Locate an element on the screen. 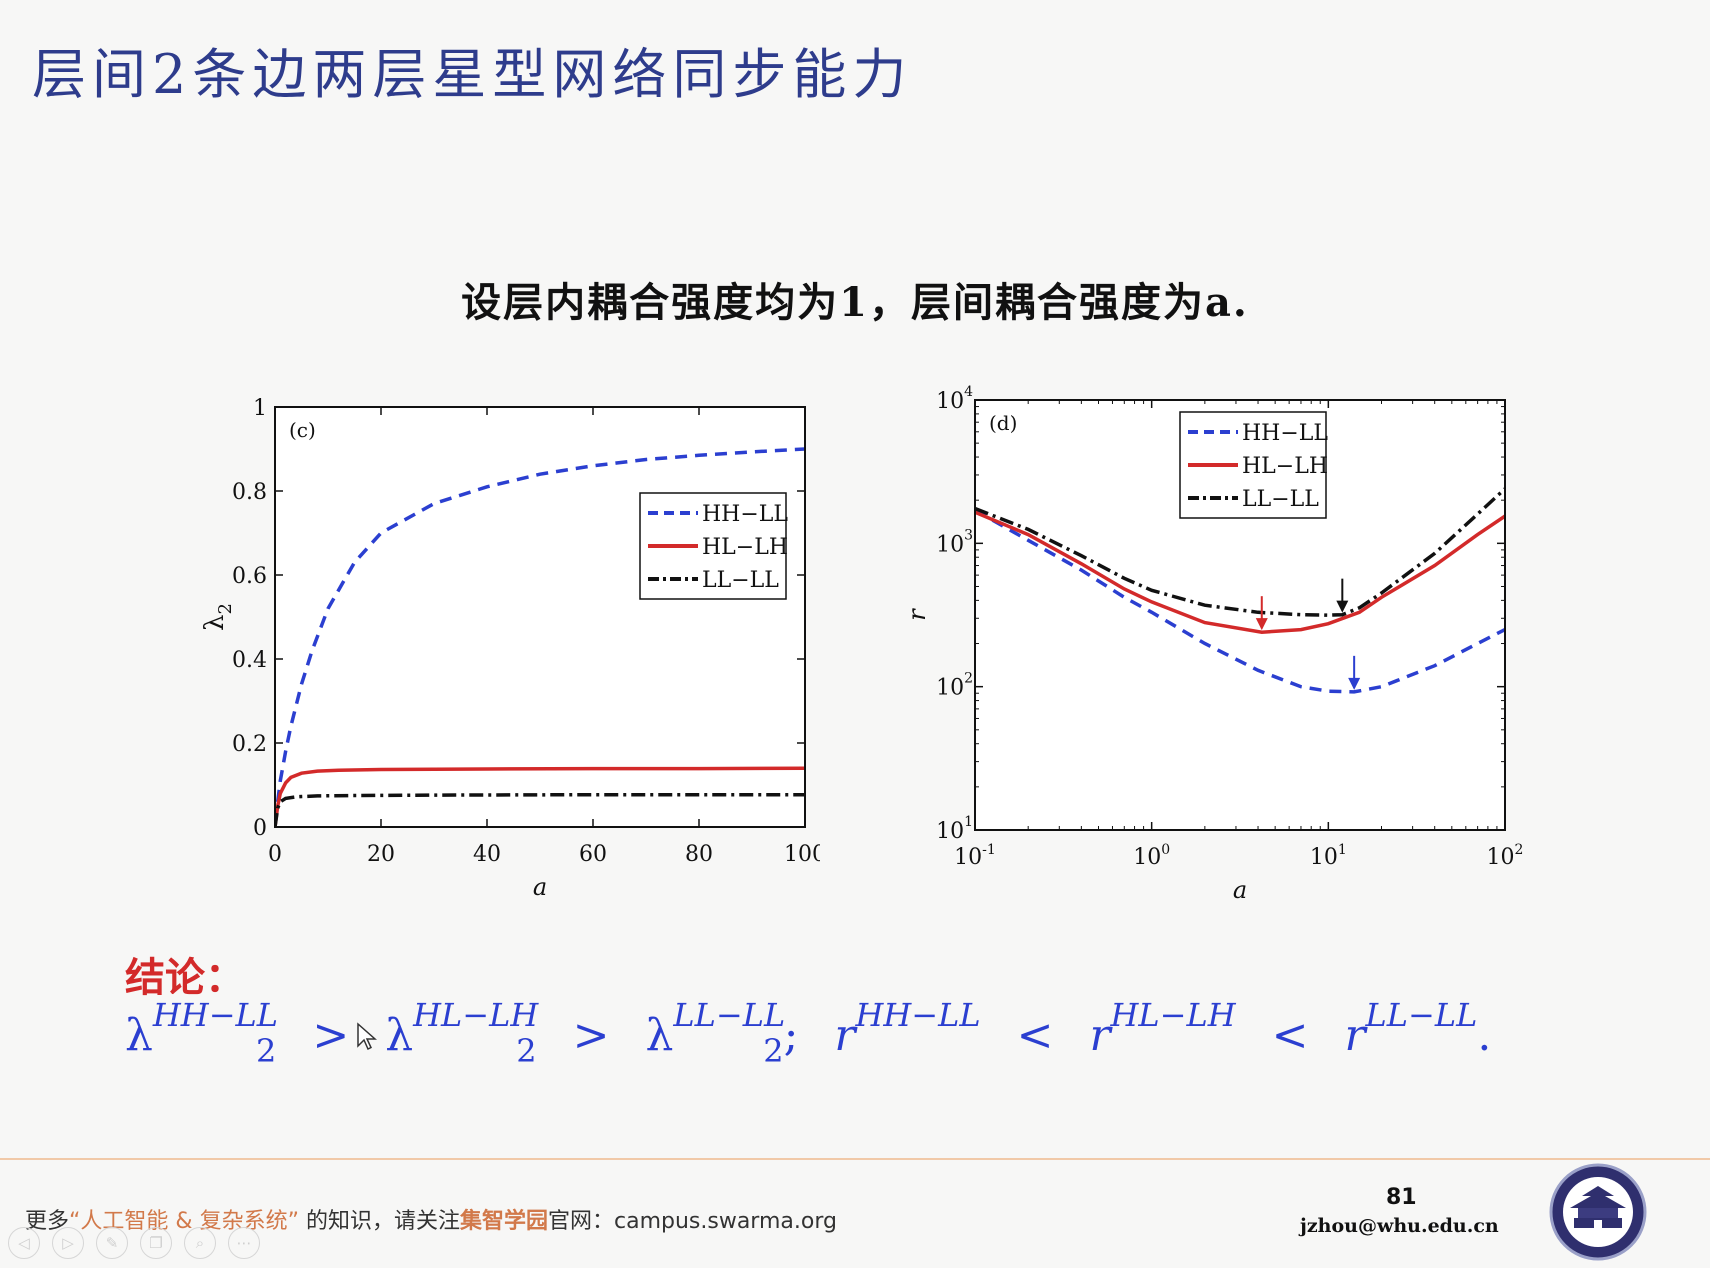  y-tick-label: 0 is located at coordinates (260, 828).